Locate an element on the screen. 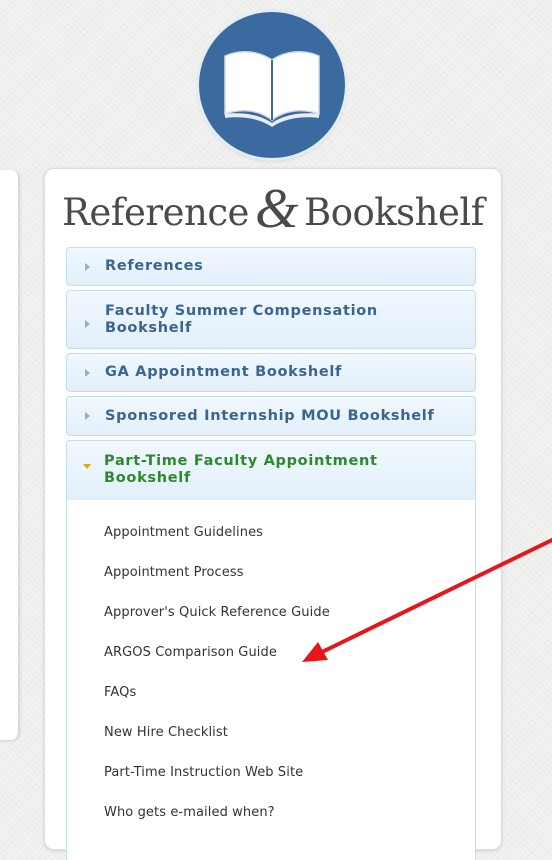 This screenshot has height=860, width=552. accordion-label: Faculty Summer Compensation Bookshelf is located at coordinates (241, 319).